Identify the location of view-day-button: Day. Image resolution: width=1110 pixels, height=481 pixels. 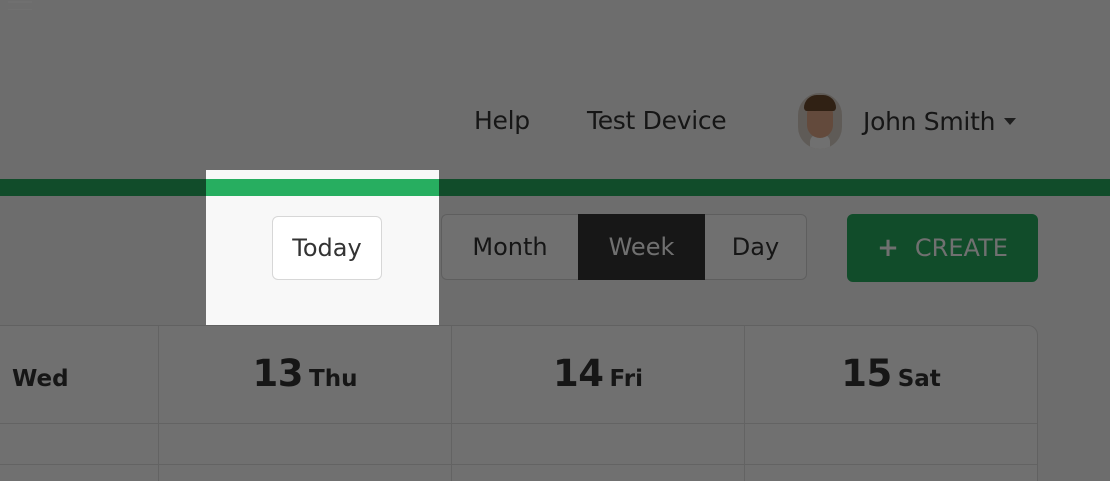
(756, 247).